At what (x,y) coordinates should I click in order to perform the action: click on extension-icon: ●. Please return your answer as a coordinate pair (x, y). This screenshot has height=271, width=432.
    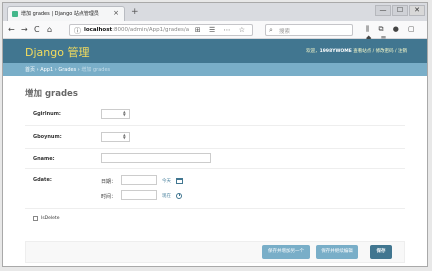
    Looking at the image, I should click on (396, 29).